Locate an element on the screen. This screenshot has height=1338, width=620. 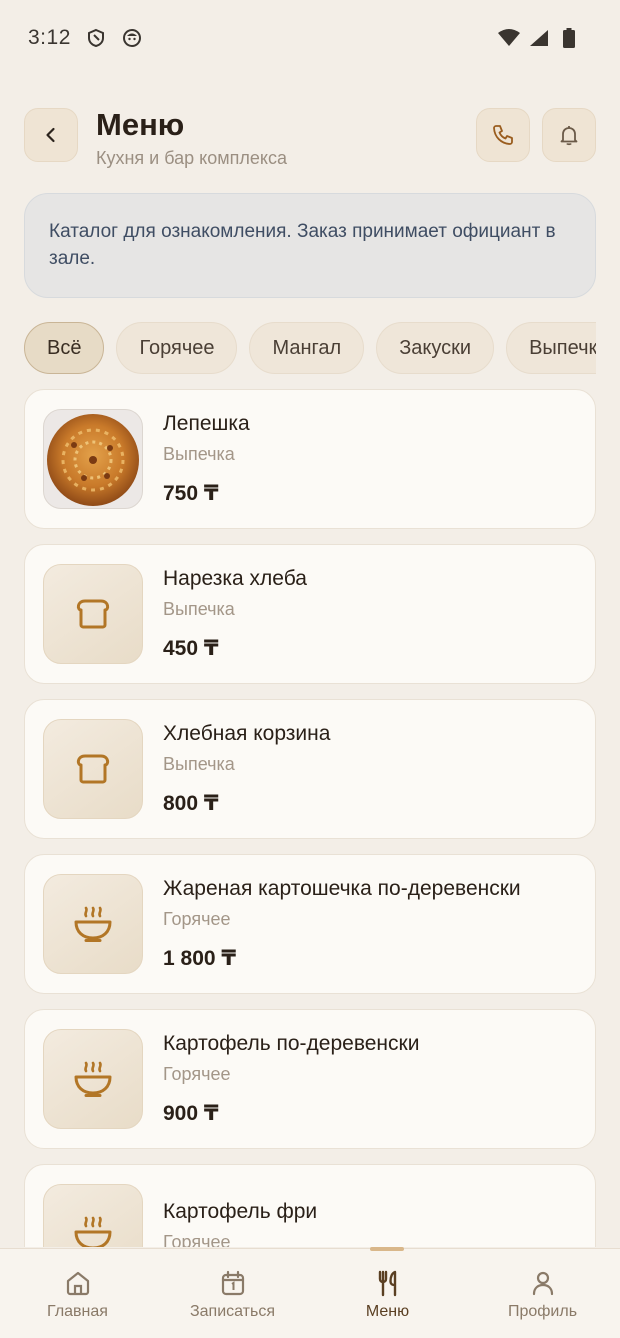
nav-label: Меню is located at coordinates (387, 1311).